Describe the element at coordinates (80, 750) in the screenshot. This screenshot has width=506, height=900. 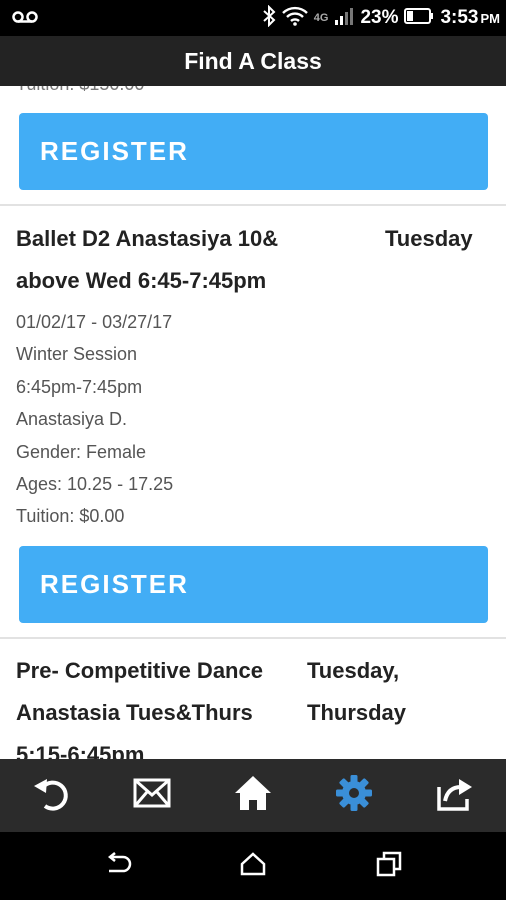
I see `class-title-line: 5:15-6:45pm` at that location.